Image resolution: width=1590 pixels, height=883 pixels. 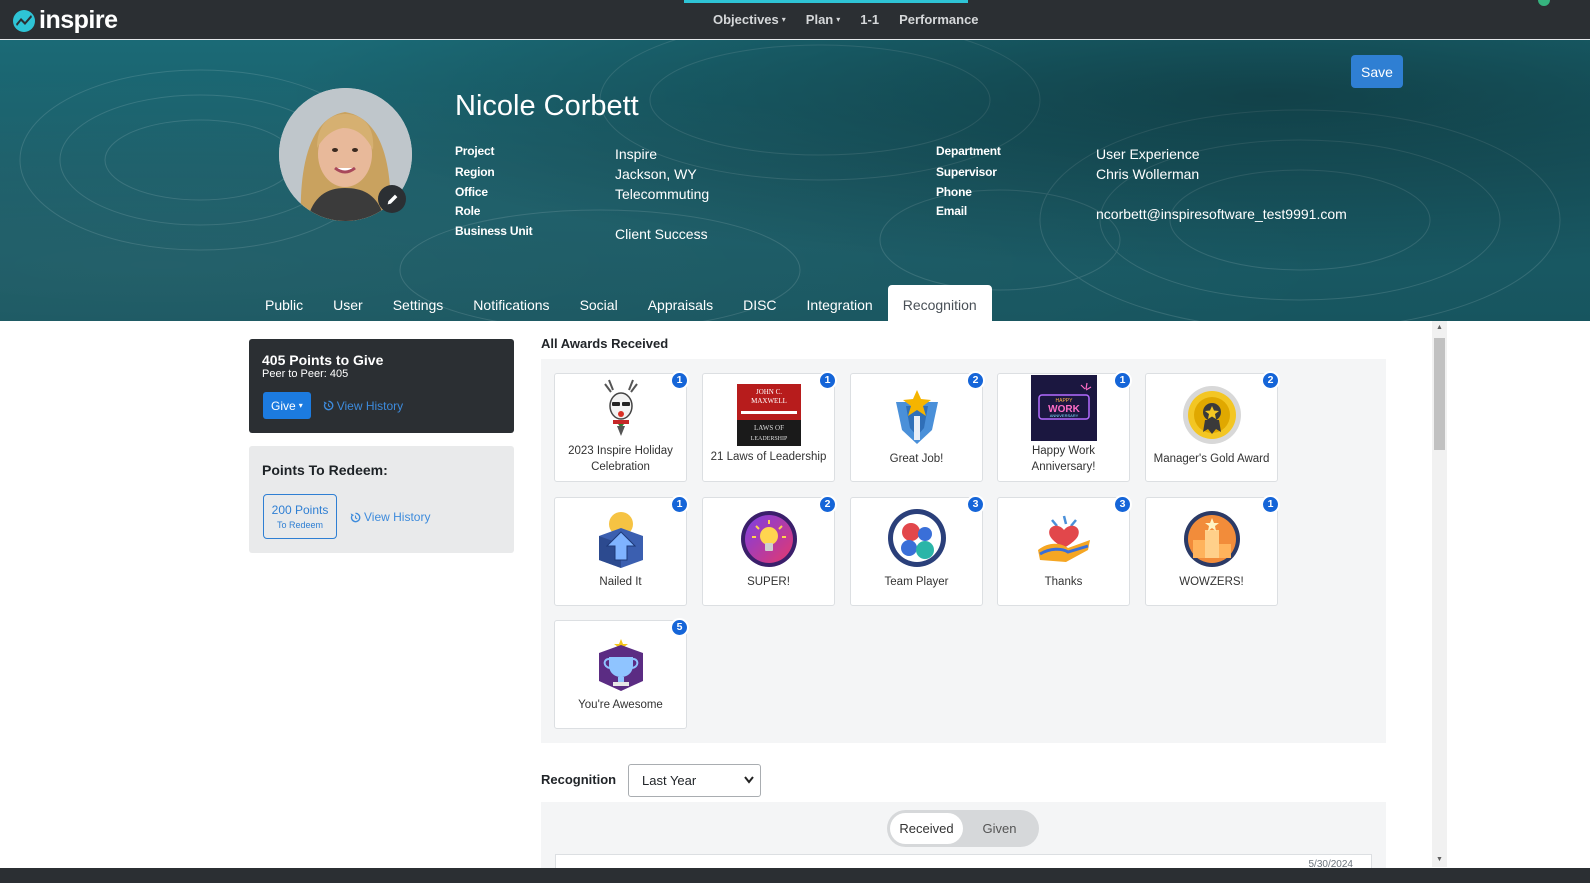 What do you see at coordinates (749, 786) in the screenshot?
I see `chevron-down-icon` at bounding box center [749, 786].